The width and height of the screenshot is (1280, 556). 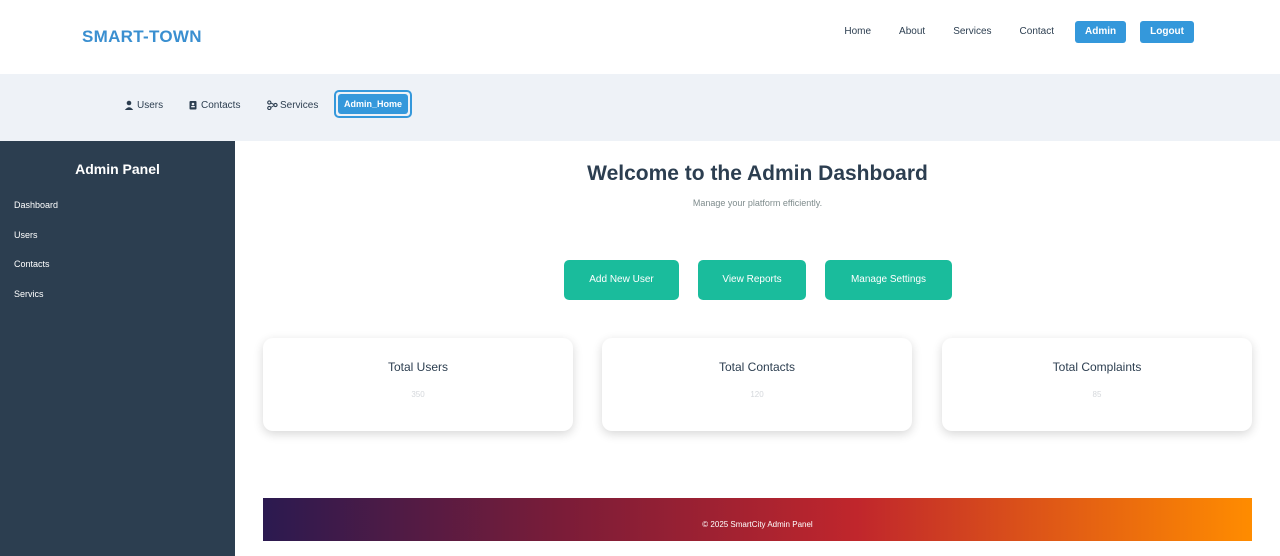 What do you see at coordinates (32, 264) in the screenshot?
I see `sidebar-item-contacts: Contacts` at bounding box center [32, 264].